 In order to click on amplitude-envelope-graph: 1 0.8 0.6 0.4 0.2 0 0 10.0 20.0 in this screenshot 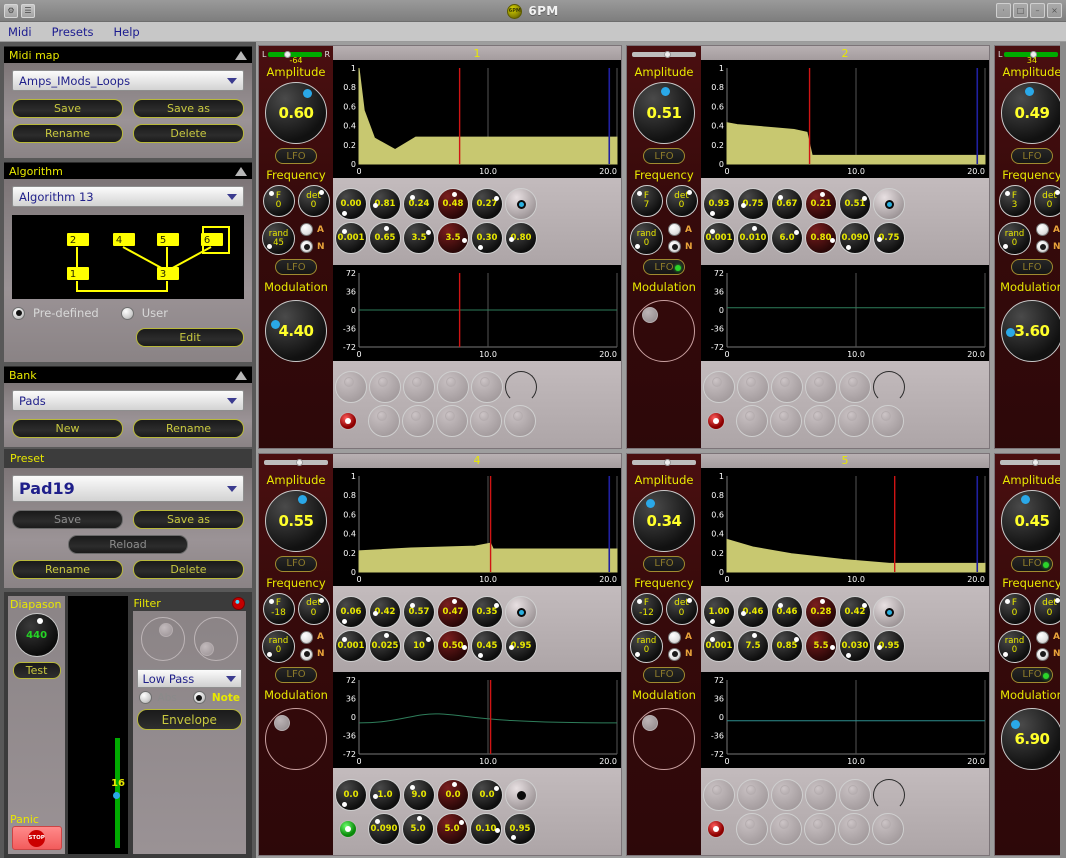, I will do `click(477, 119)`.